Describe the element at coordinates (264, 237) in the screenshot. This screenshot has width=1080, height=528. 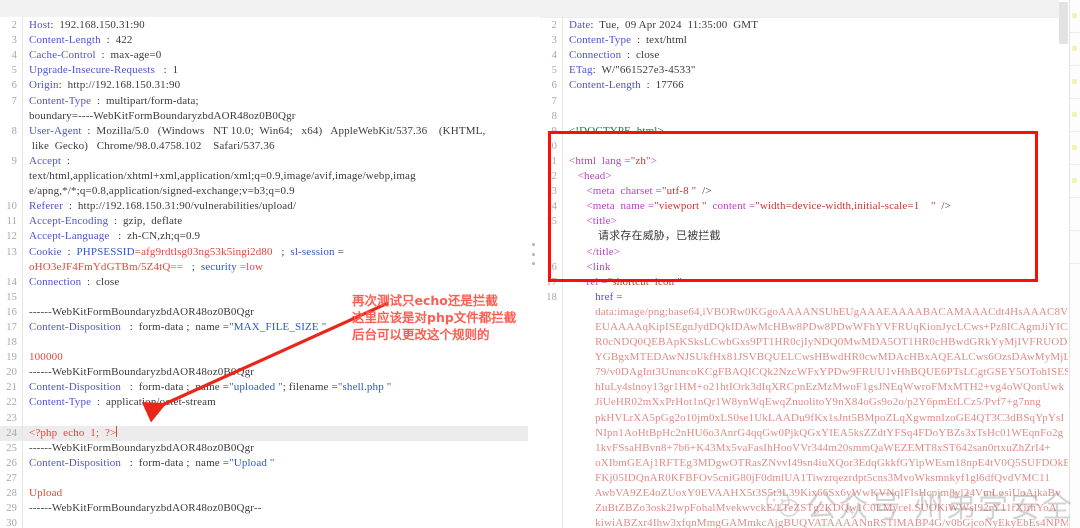
I see `code-line: 12 Accept-Language : zh-CN,zh;q=0.9` at that location.